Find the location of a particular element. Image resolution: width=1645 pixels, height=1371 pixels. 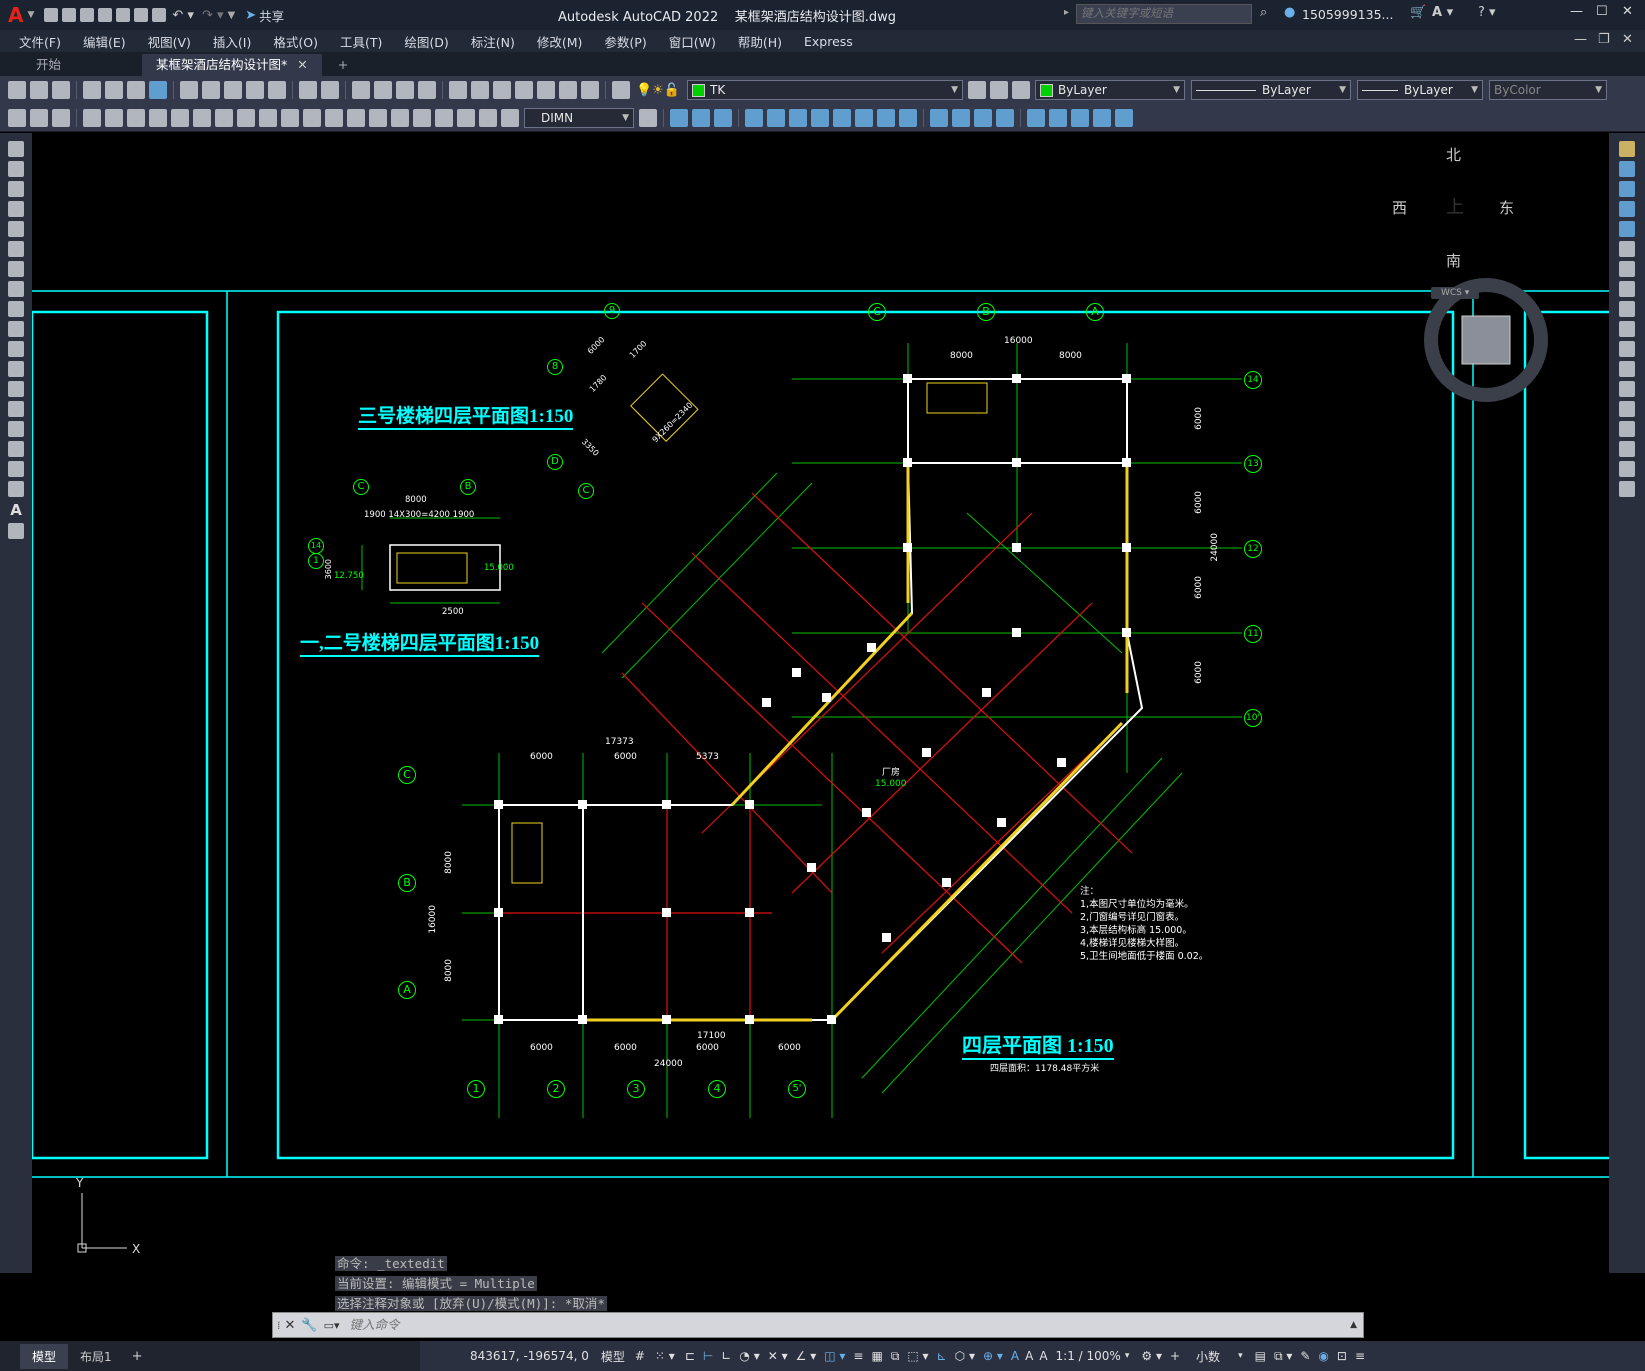

command-input is located at coordinates (849, 1325).